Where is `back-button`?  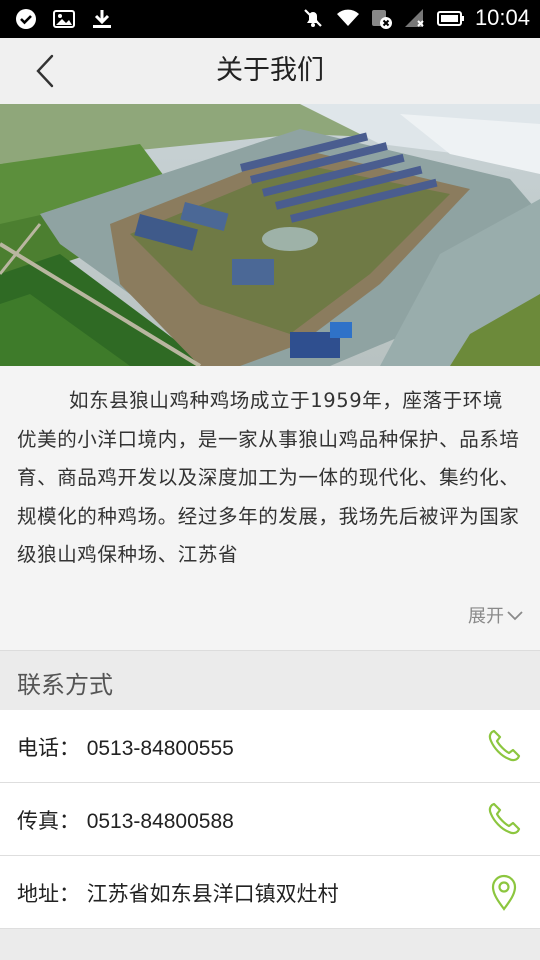
back-button is located at coordinates (46, 71).